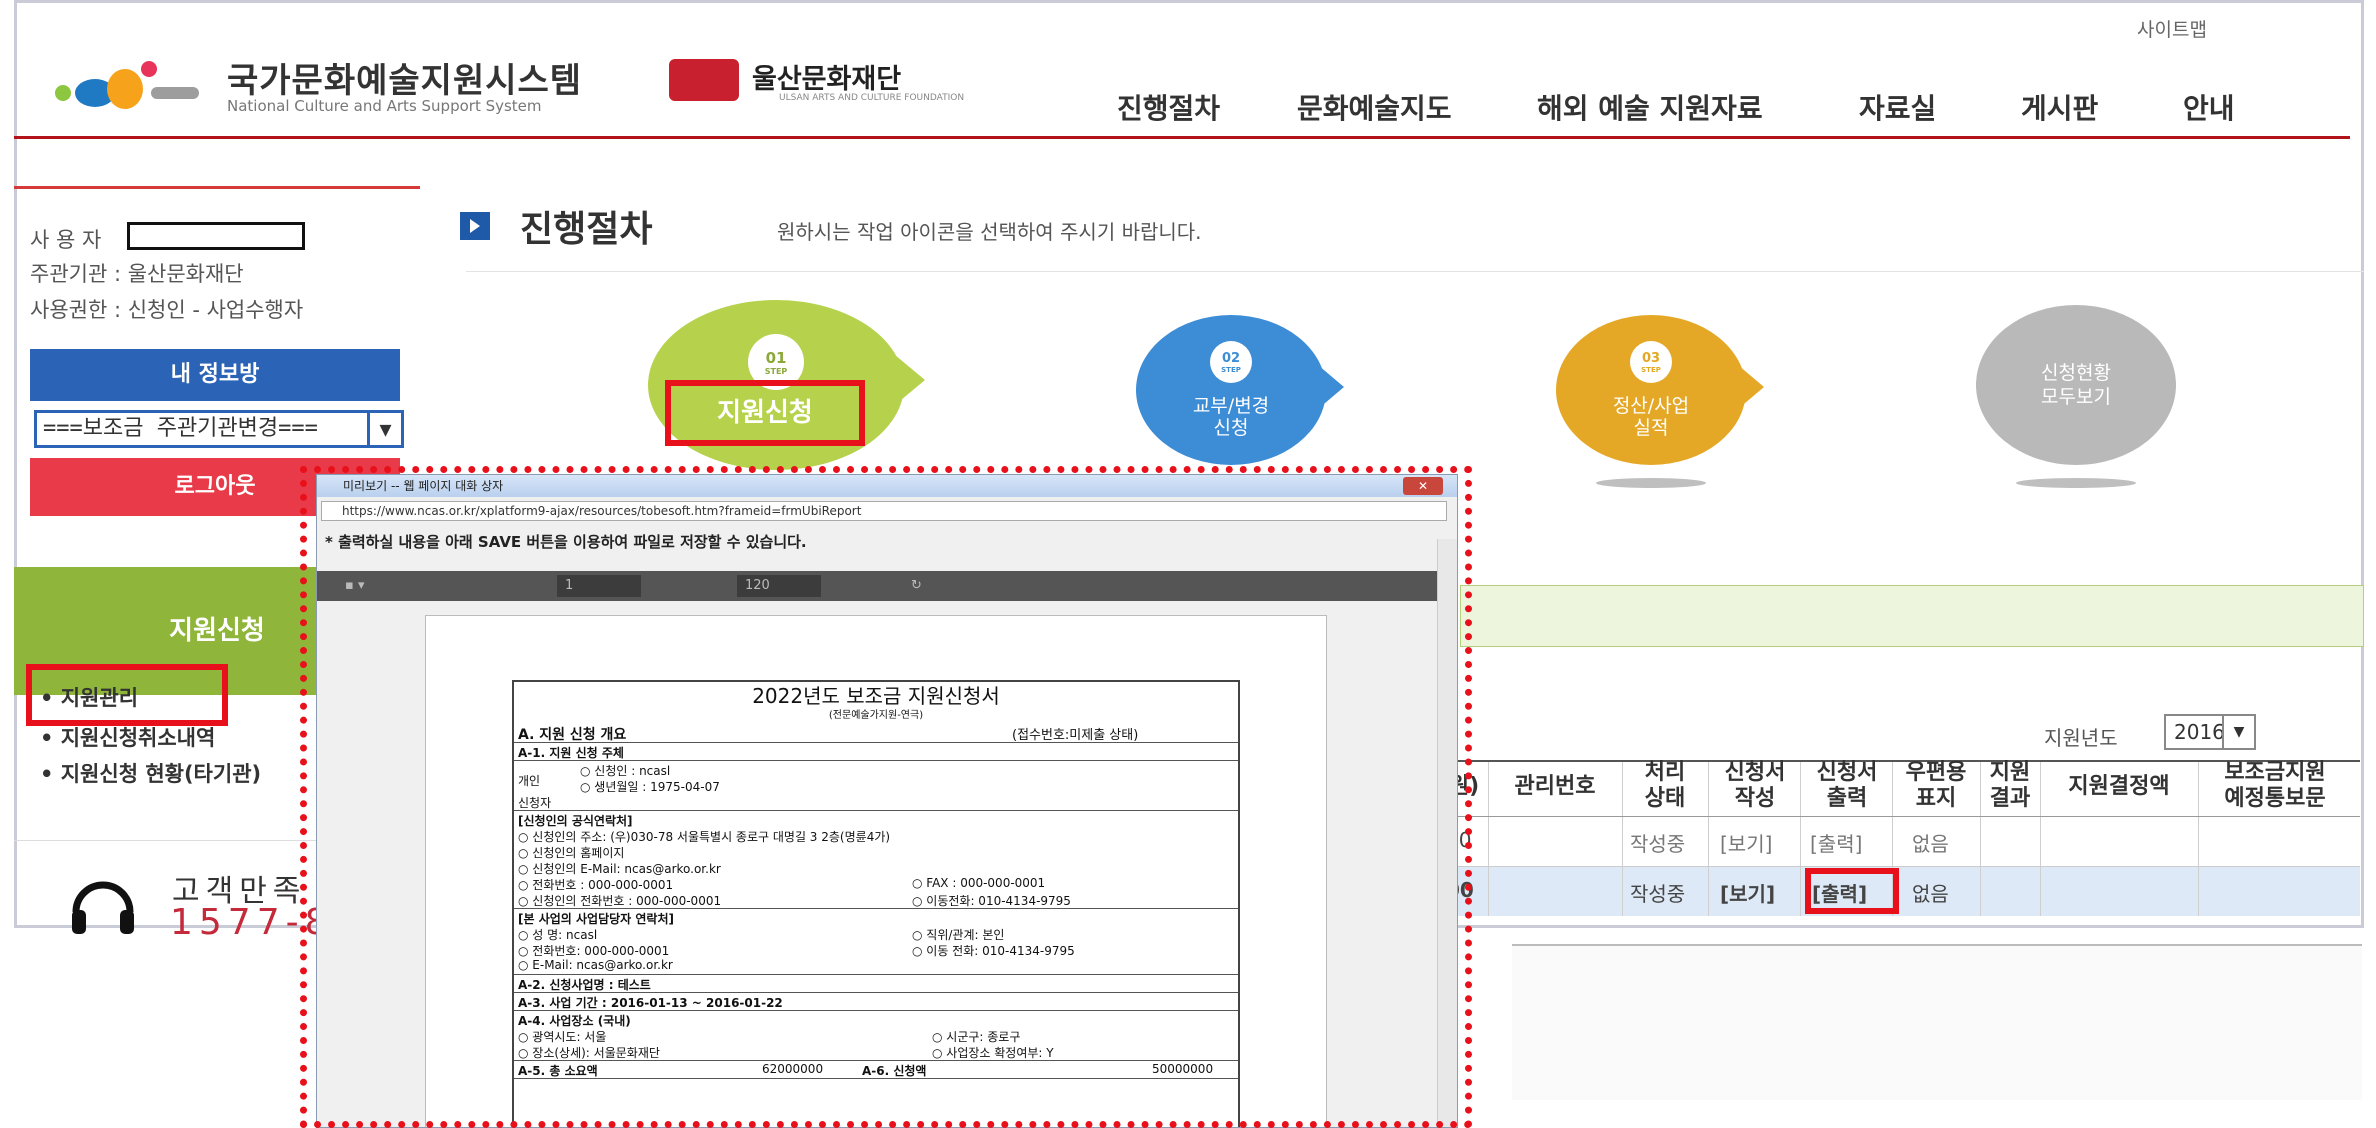 Image resolution: width=2376 pixels, height=1128 pixels. Describe the element at coordinates (103, 907) in the screenshot. I see `headset-icon` at that location.